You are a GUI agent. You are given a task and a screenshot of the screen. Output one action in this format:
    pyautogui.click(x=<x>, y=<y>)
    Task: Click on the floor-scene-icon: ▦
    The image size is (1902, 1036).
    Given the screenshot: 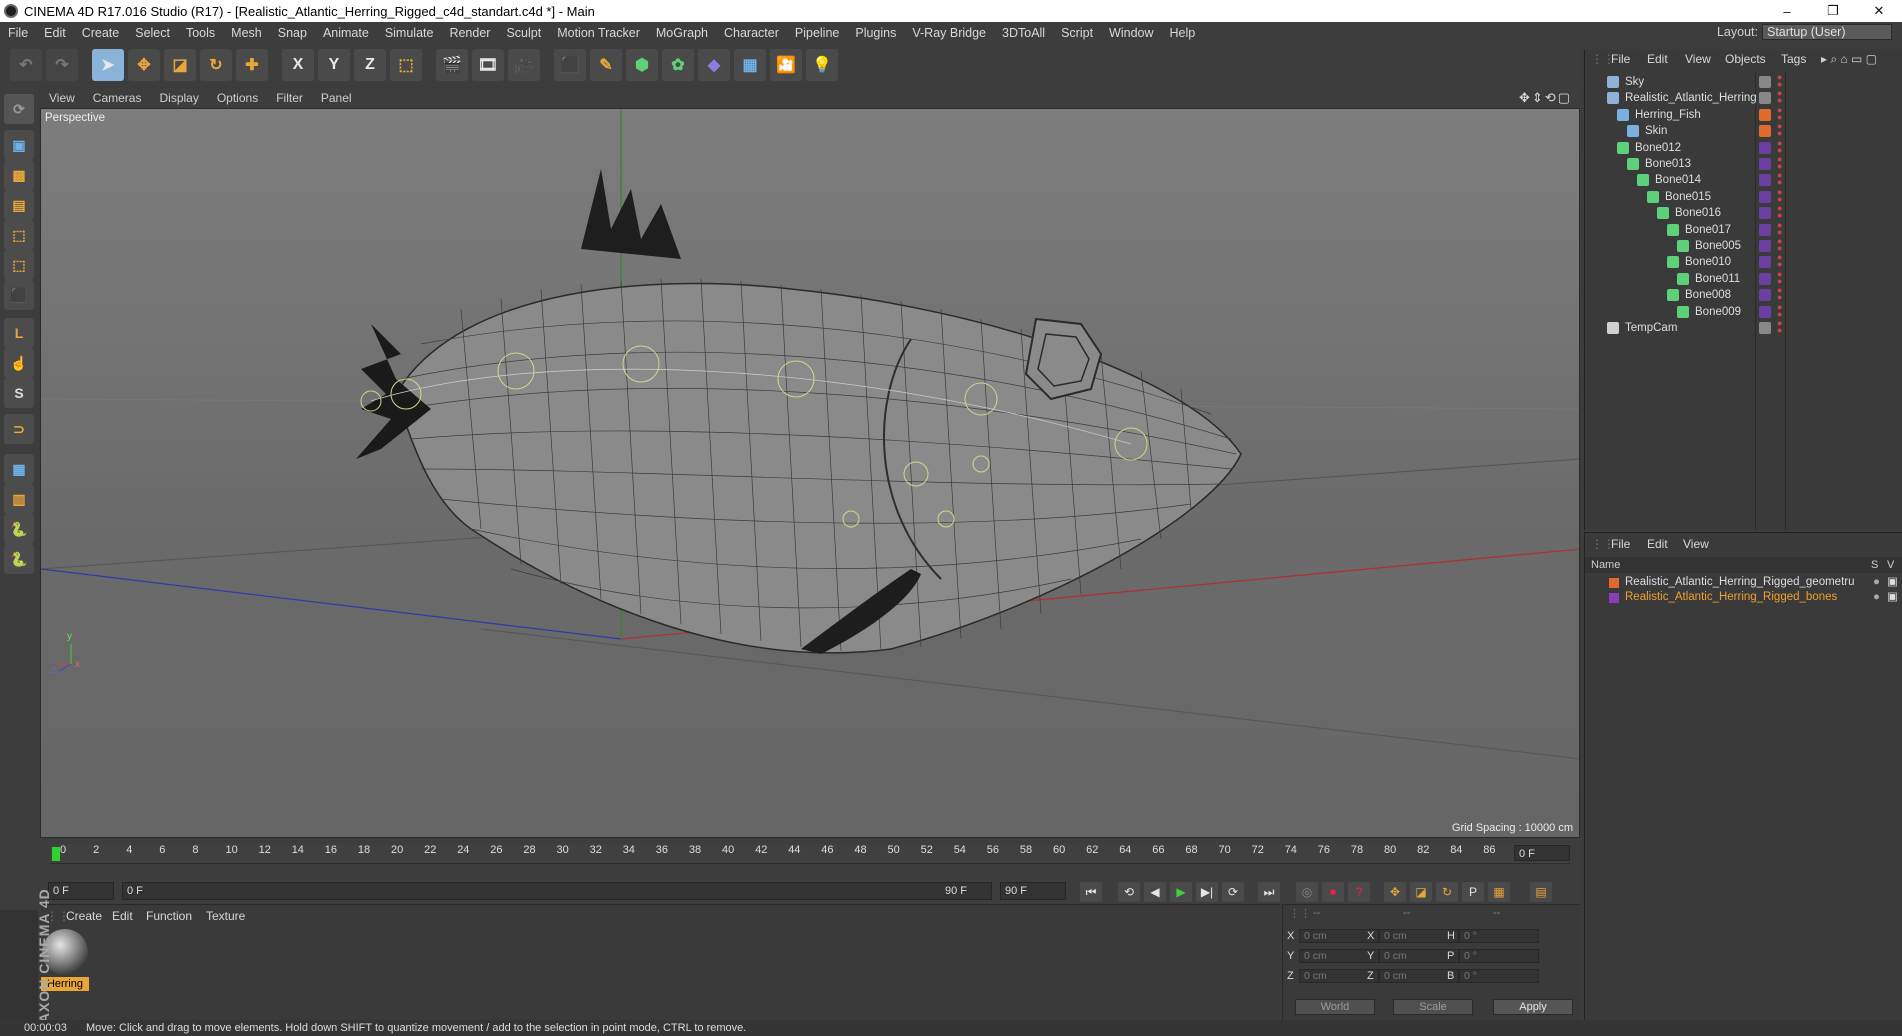 What is the action you would take?
    pyautogui.click(x=750, y=65)
    